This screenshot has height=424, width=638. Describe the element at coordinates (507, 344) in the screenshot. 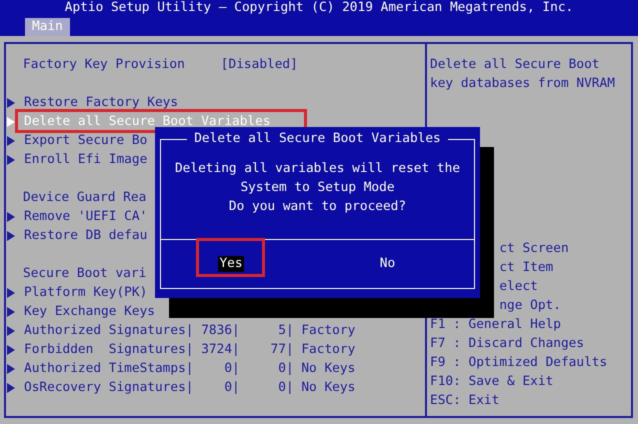

I see `key-hint: F7 : Discard Changes` at that location.